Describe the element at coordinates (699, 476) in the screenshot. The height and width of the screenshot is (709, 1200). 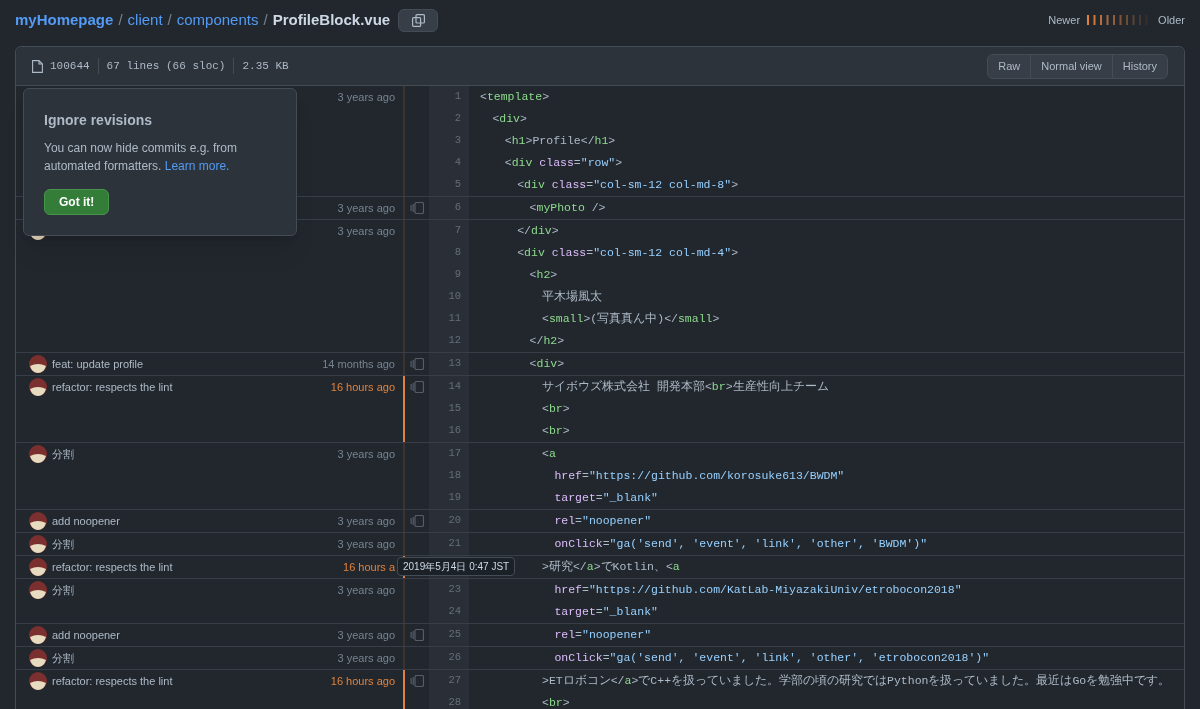
I see `code-line: href="https://github.com/korosuke613/BWDM"` at that location.